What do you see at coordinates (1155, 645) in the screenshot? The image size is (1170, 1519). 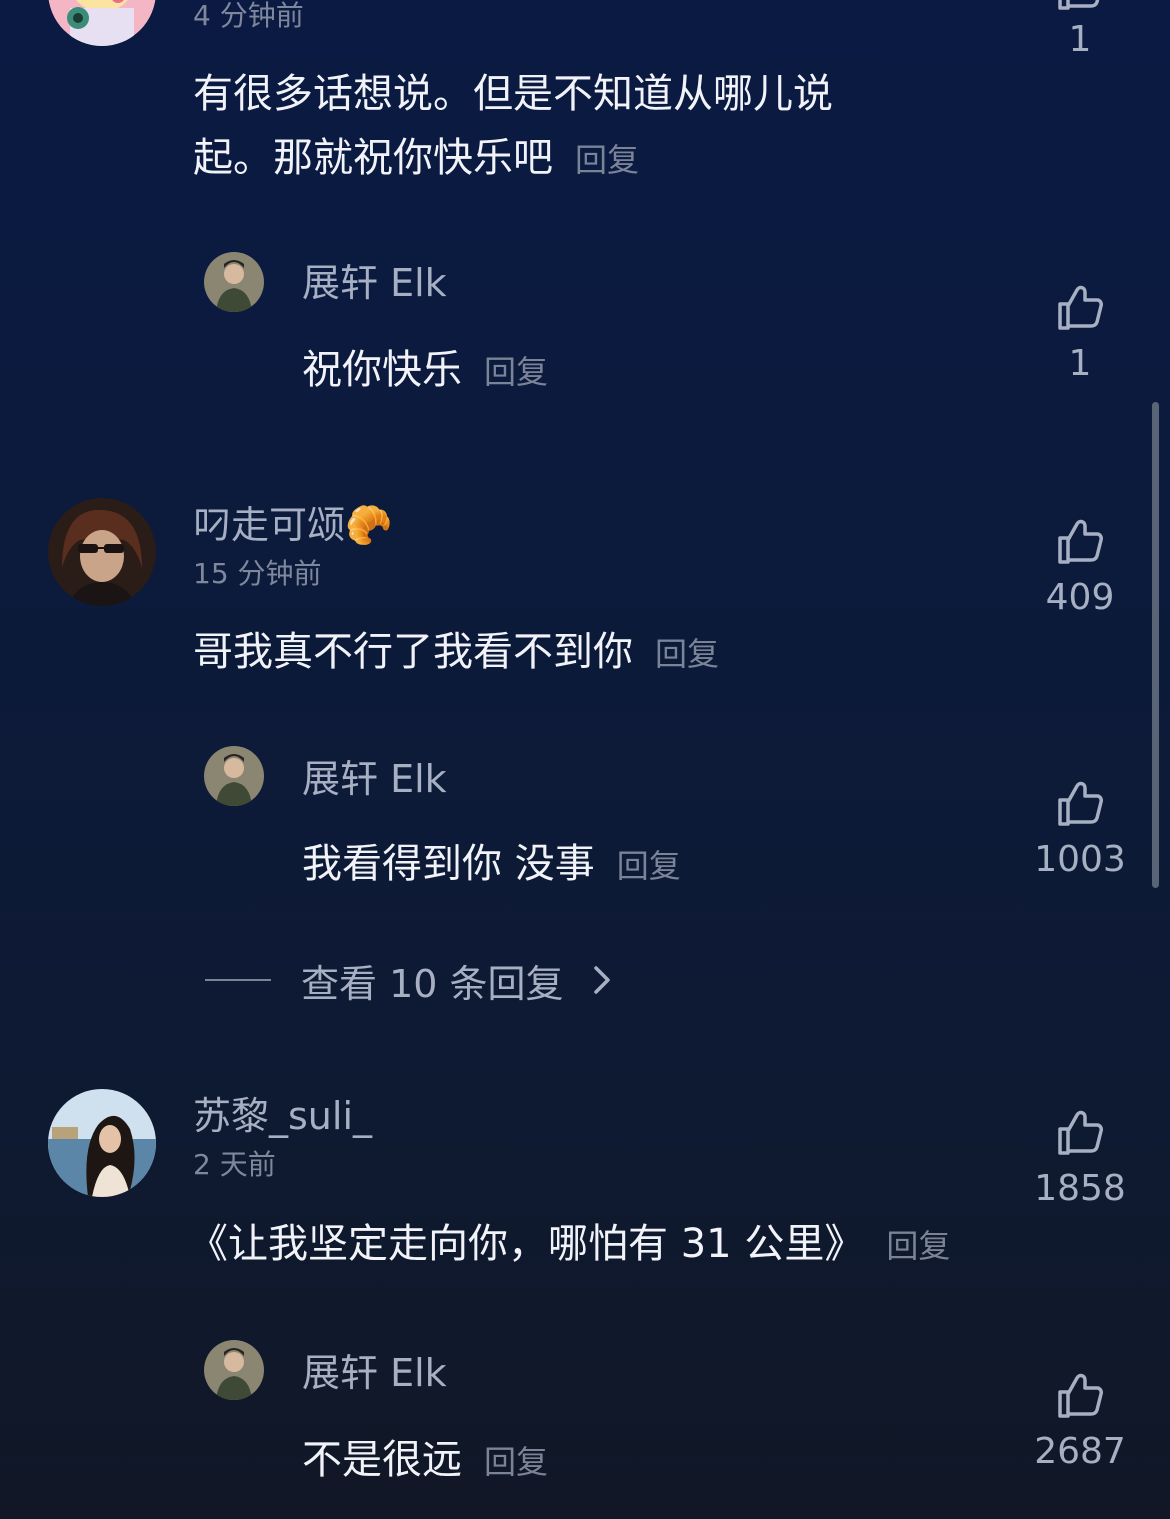 I see `scrollbar` at bounding box center [1155, 645].